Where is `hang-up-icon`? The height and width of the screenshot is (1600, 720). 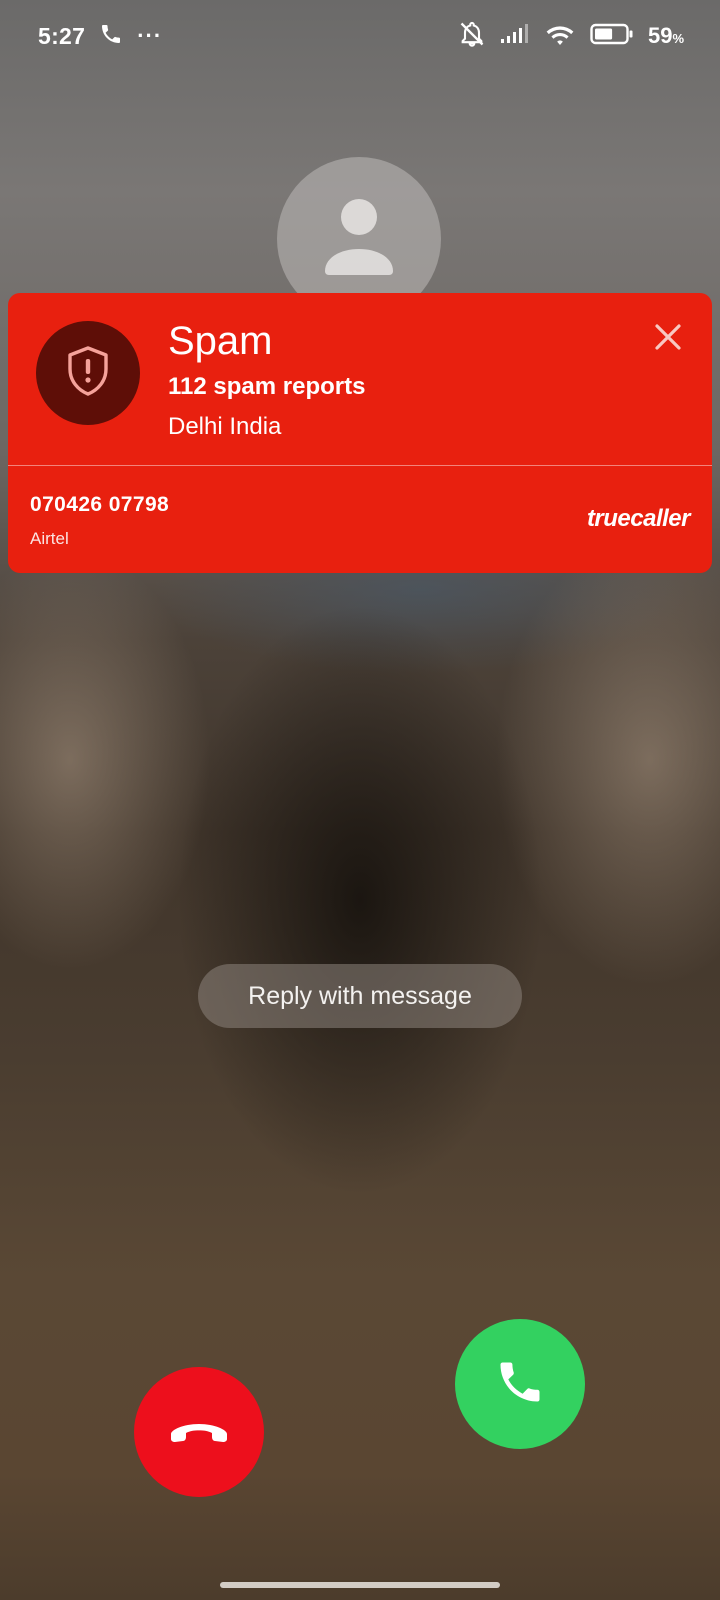
hang-up-icon is located at coordinates (199, 1432).